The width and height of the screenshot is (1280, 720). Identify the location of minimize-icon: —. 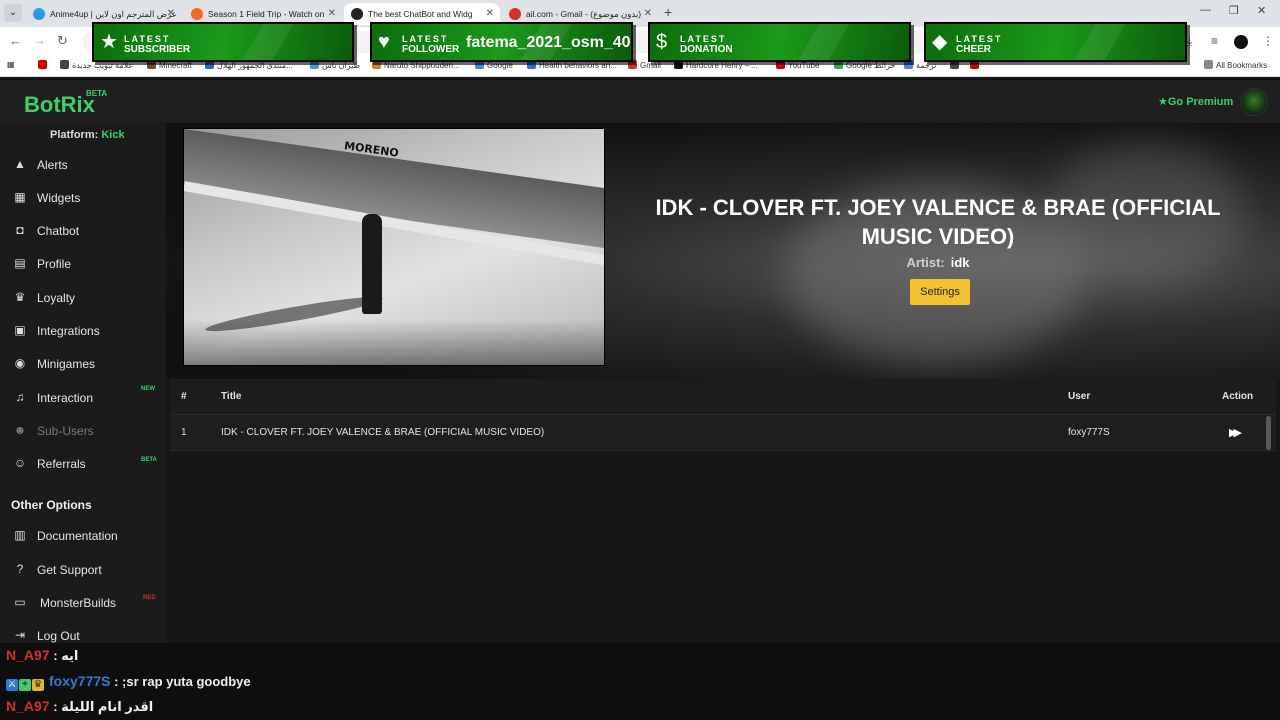
(1205, 10).